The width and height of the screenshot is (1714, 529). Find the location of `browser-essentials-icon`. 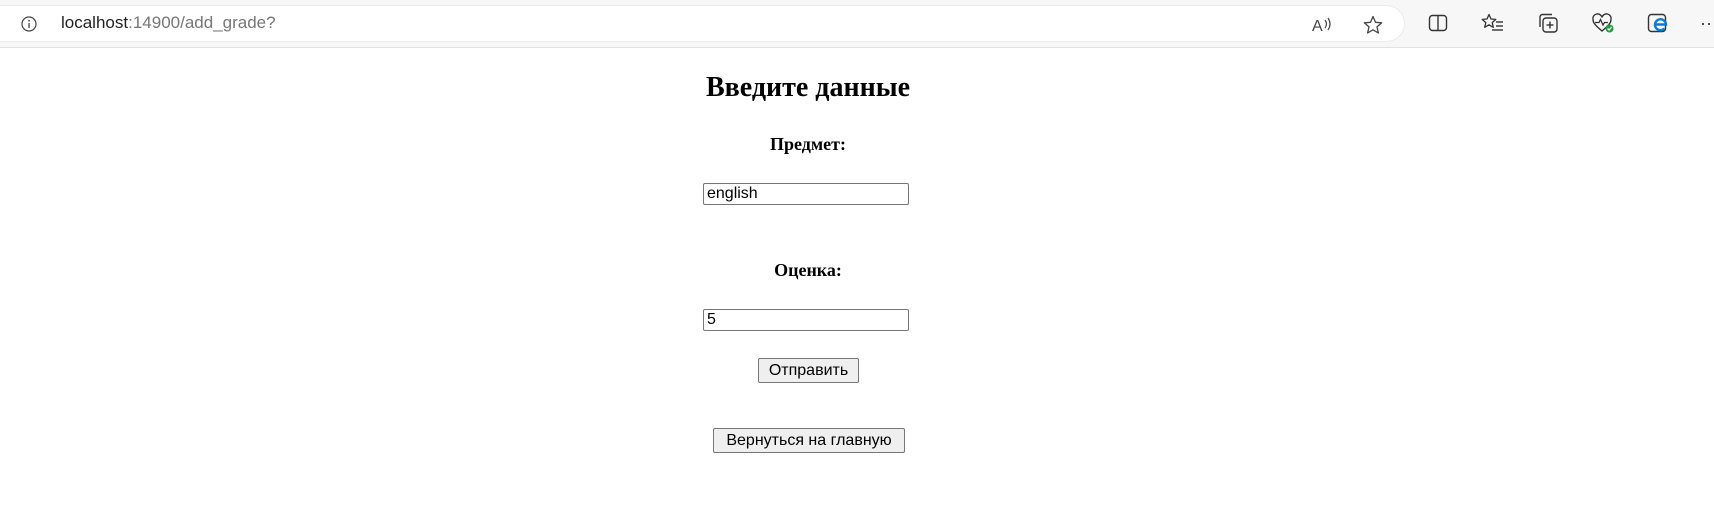

browser-essentials-icon is located at coordinates (1603, 23).